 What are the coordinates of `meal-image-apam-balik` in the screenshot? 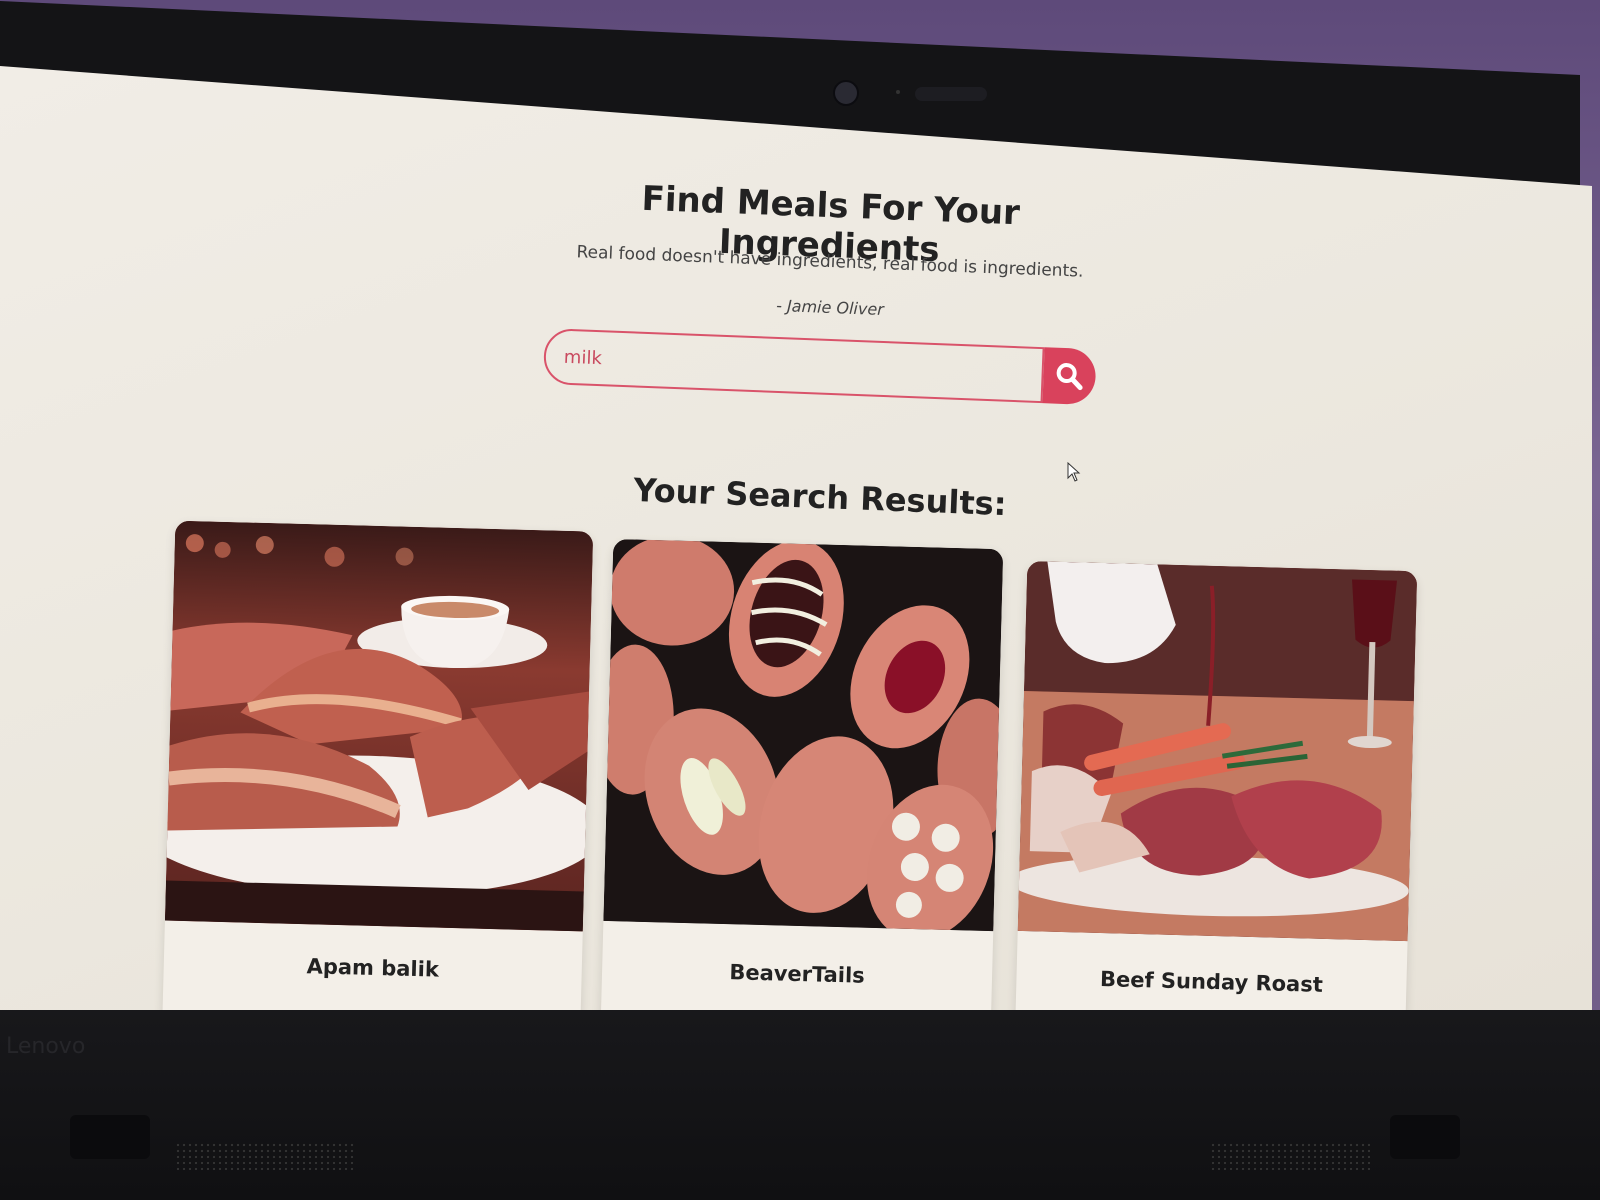 It's located at (379, 726).